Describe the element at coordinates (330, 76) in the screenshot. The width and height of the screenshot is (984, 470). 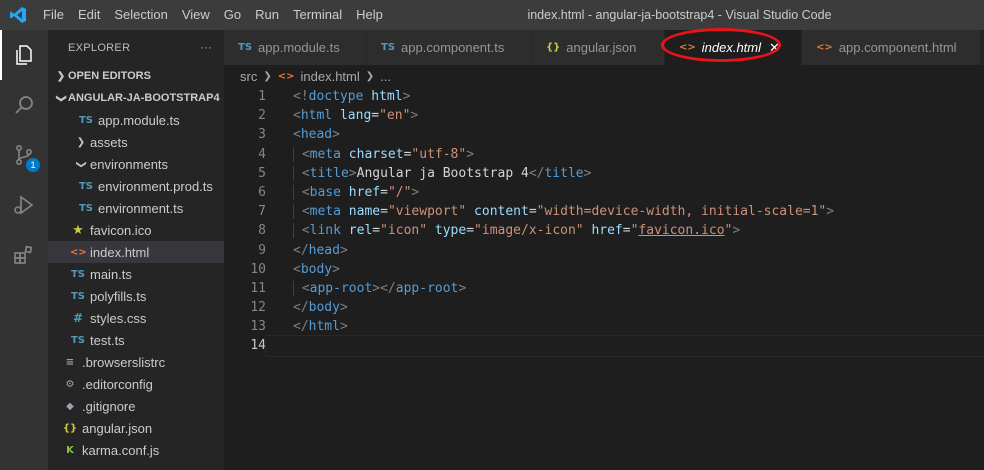
I see `breadcrumb-file: index.html` at that location.